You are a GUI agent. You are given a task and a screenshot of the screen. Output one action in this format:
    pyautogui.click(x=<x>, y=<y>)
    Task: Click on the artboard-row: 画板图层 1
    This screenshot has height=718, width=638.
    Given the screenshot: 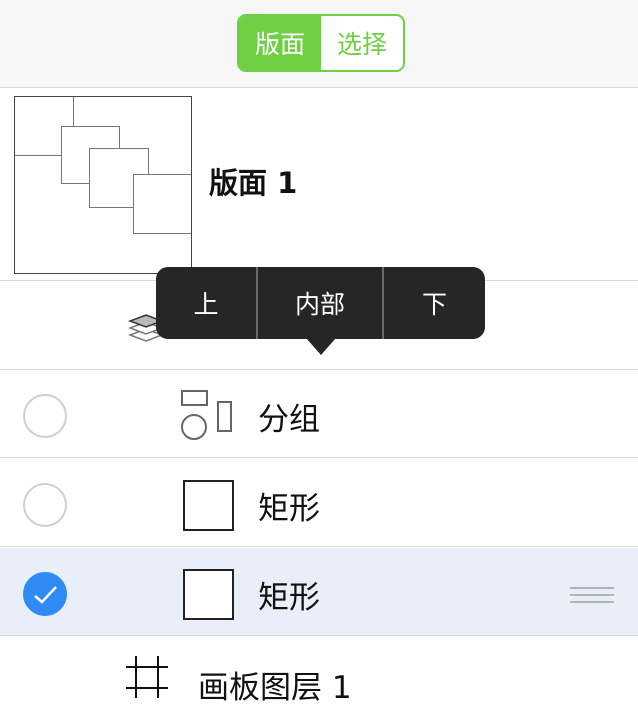 What is the action you would take?
    pyautogui.click(x=319, y=677)
    